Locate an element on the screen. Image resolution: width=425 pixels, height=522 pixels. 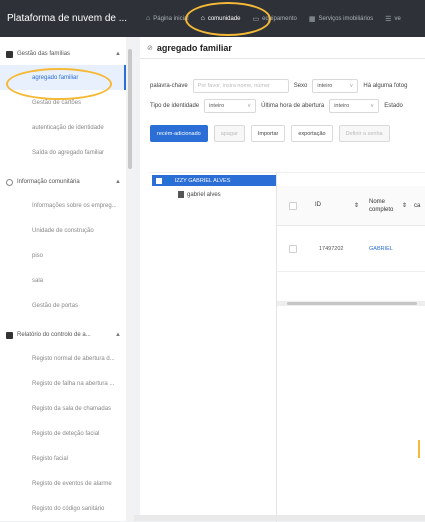
report-icon is located at coordinates (9, 335).